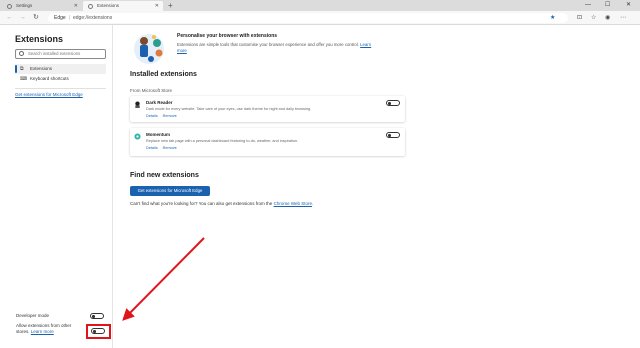  What do you see at coordinates (123, 6) in the screenshot?
I see `tab-extensions: Extensions ✕` at bounding box center [123, 6].